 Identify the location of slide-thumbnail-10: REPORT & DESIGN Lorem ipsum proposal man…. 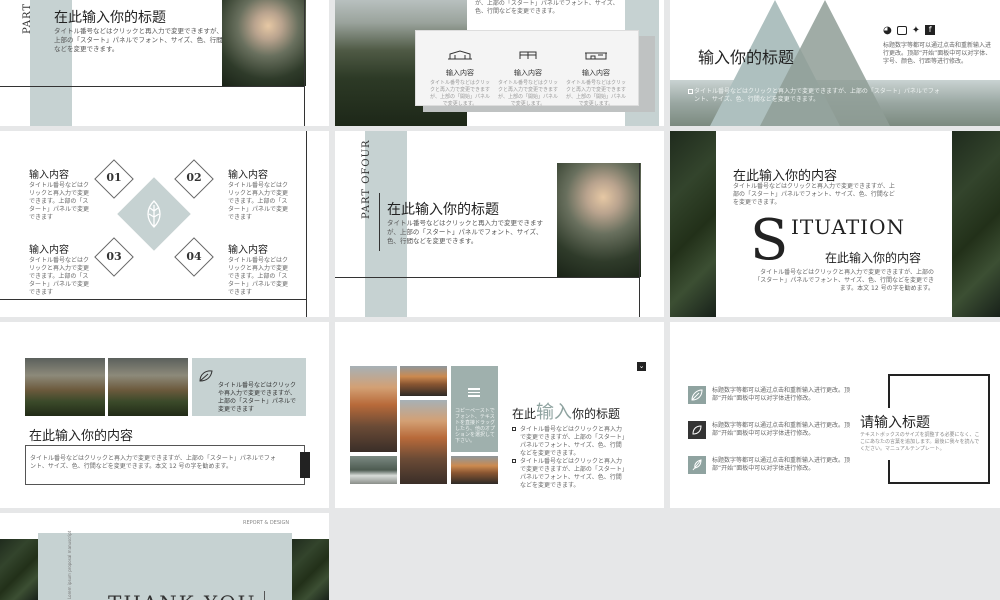
(164, 556).